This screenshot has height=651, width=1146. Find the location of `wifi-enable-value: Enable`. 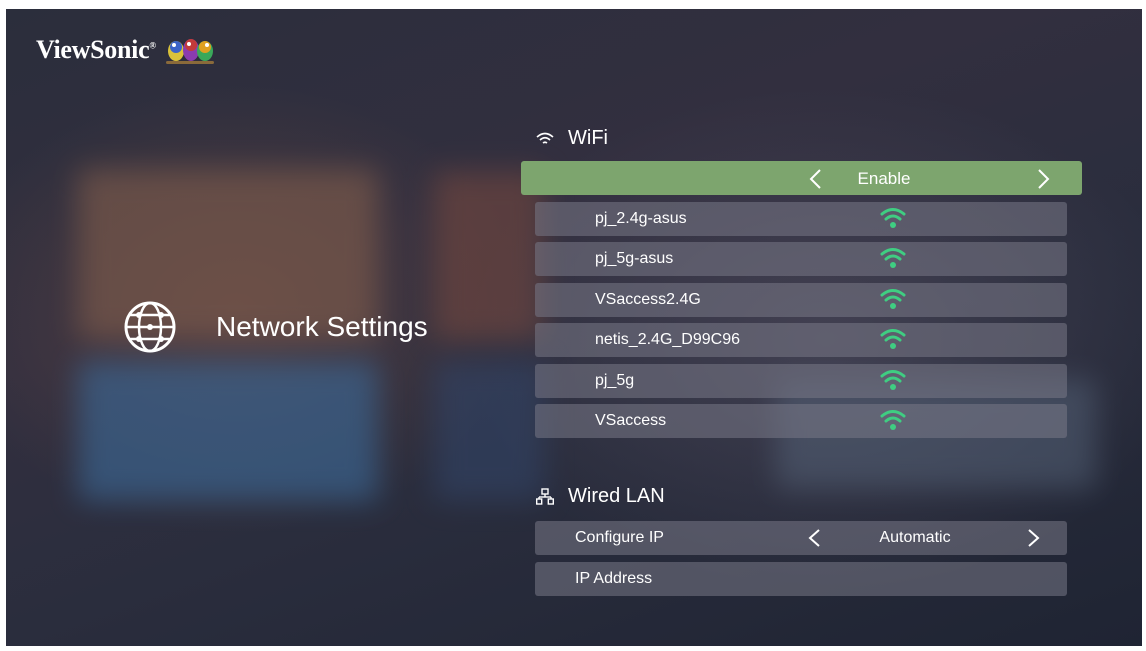

wifi-enable-value: Enable is located at coordinates (884, 178).